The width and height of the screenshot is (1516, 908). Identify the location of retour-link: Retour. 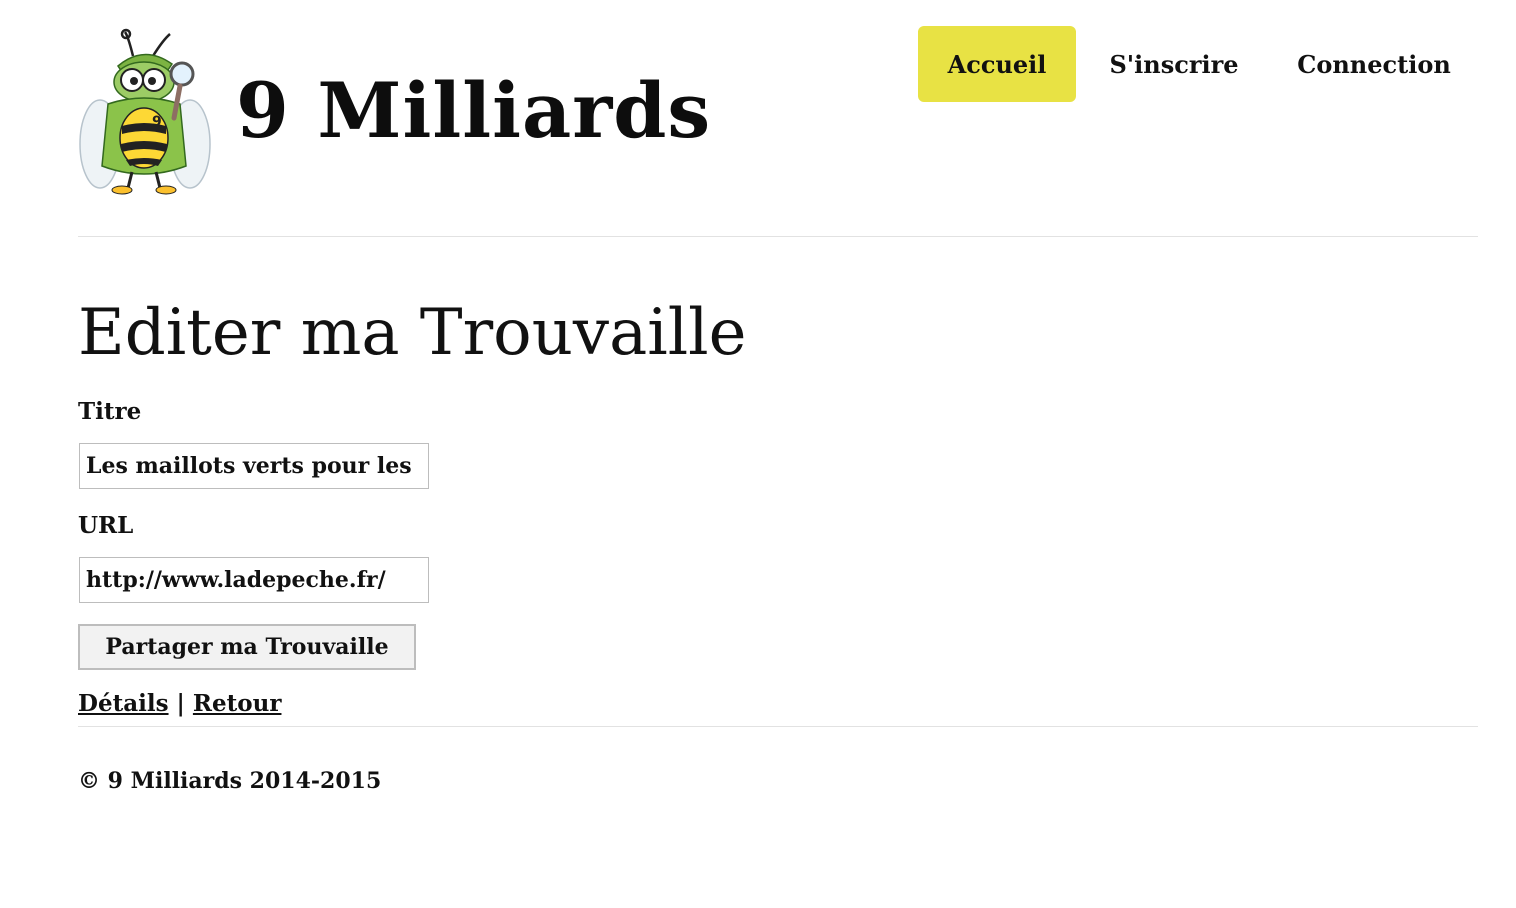
(237, 703).